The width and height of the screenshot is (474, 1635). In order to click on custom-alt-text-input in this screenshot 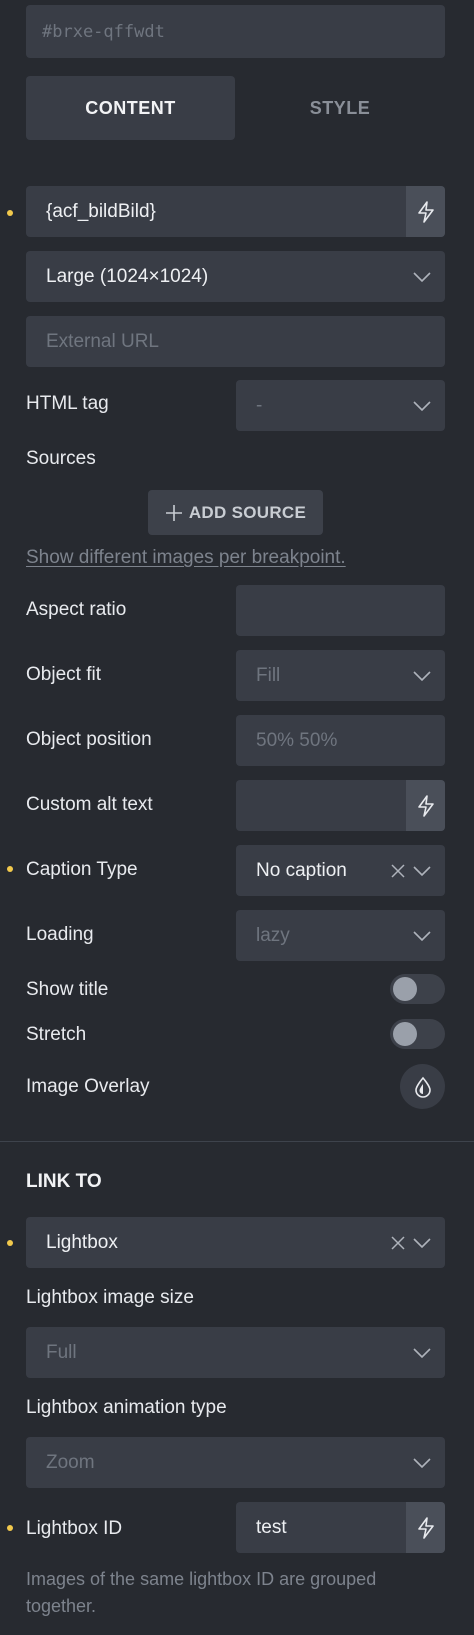, I will do `click(340, 805)`.